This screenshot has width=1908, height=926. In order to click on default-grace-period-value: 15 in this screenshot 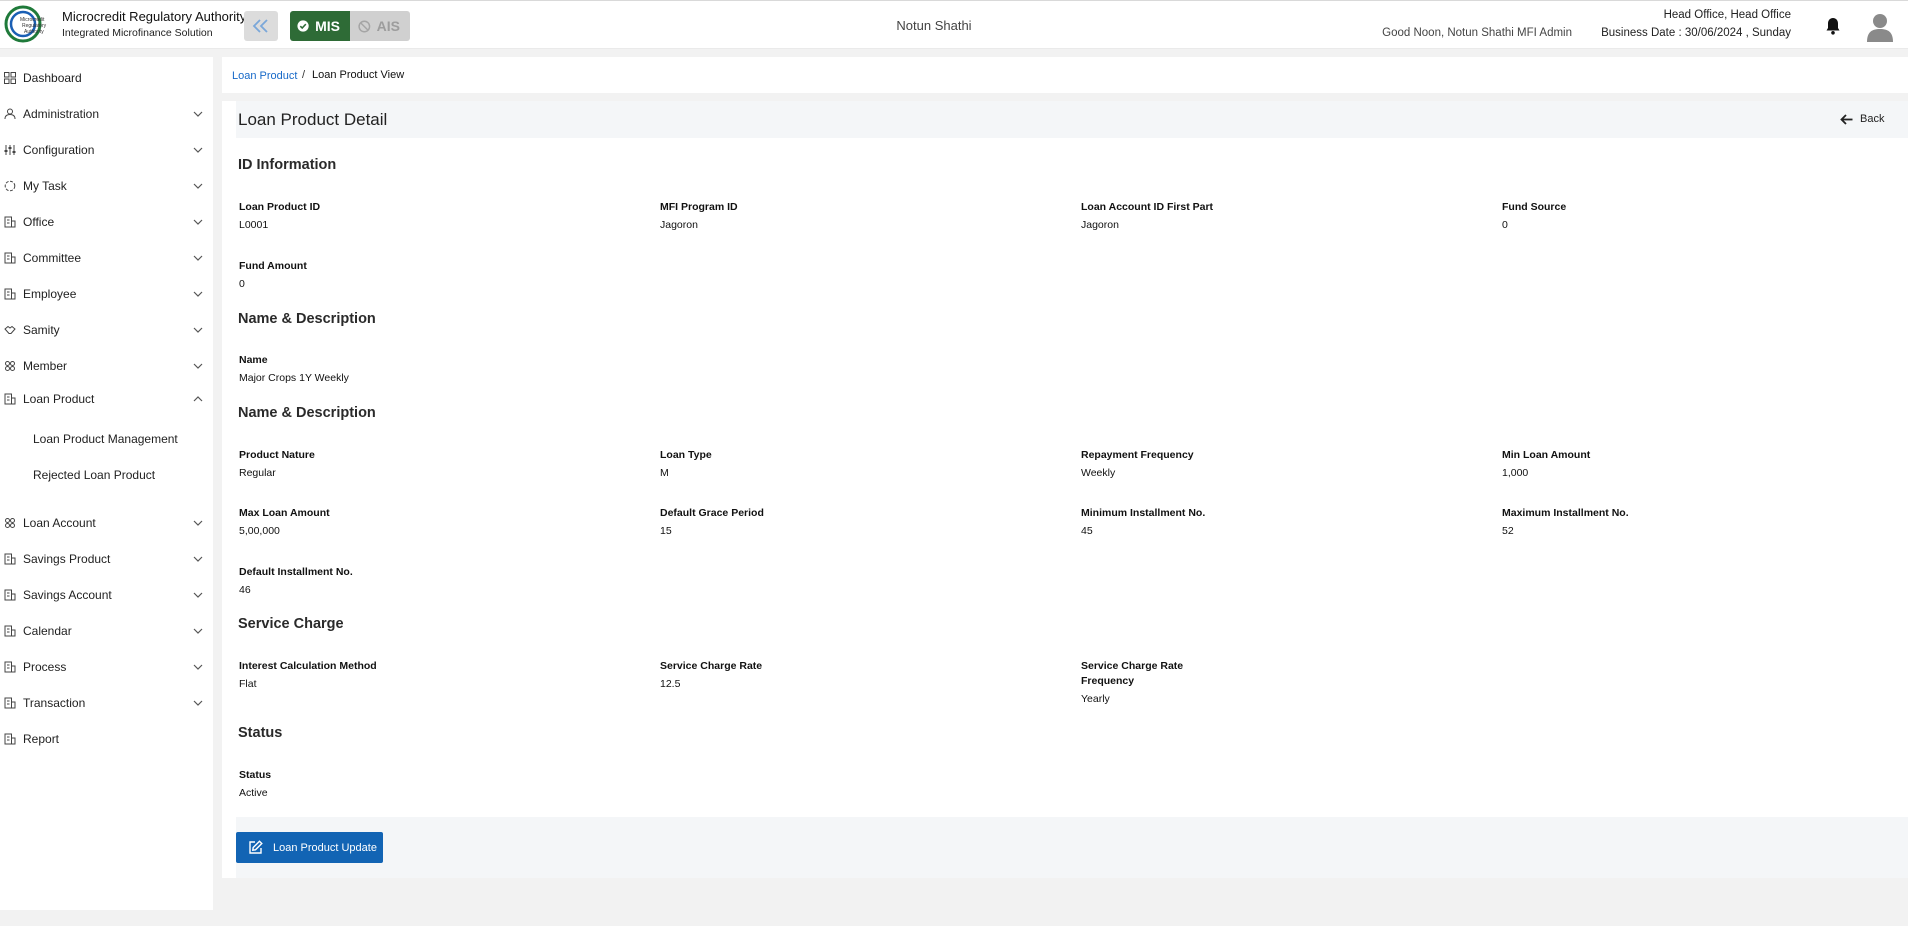, I will do `click(666, 531)`.